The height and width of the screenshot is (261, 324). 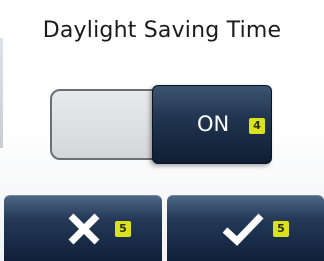 I want to click on toggle-state-label: ON, so click(x=213, y=124).